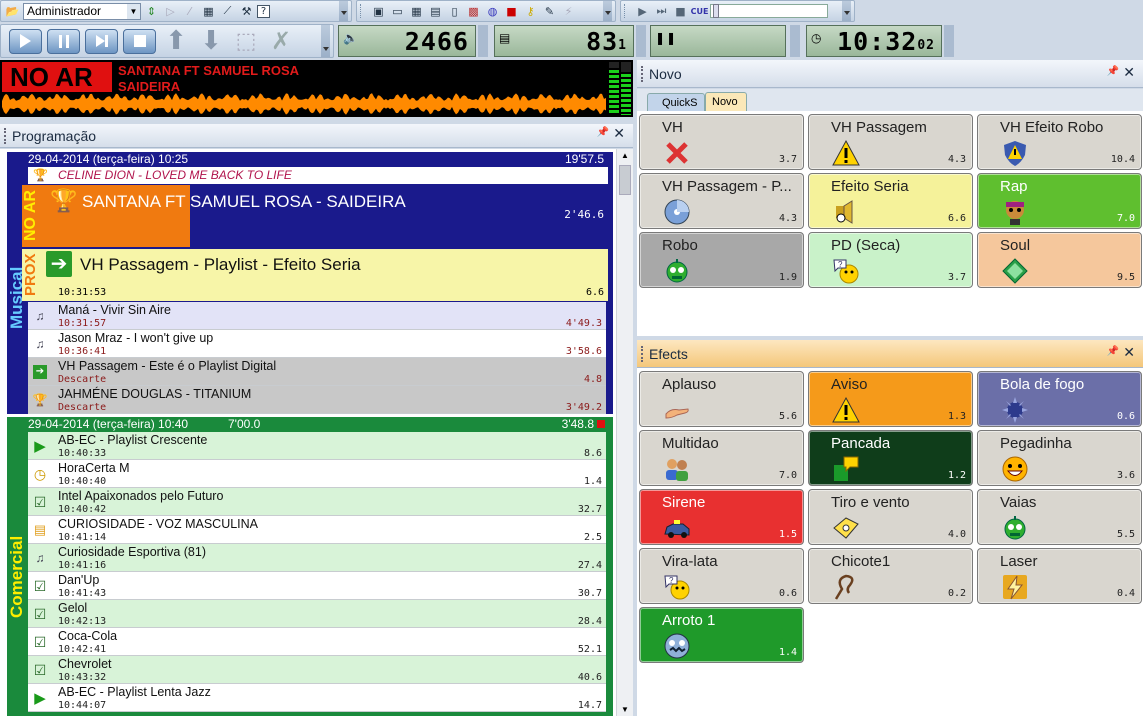 This screenshot has width=1143, height=716. I want to click on programacao-scrollbar: ▲ ▼, so click(624, 432).